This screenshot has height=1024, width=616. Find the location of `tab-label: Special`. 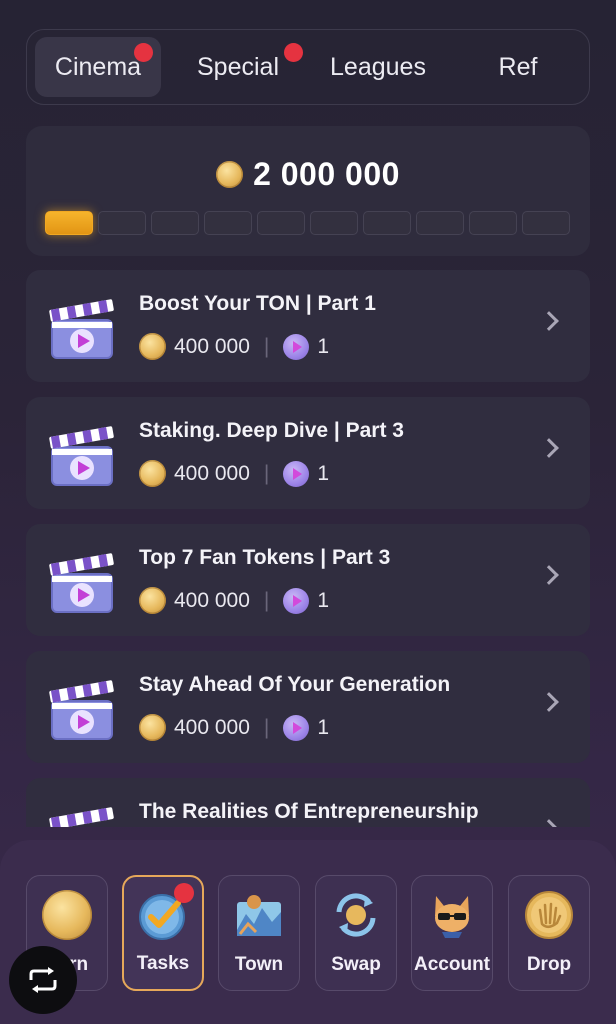

tab-label: Special is located at coordinates (238, 66).